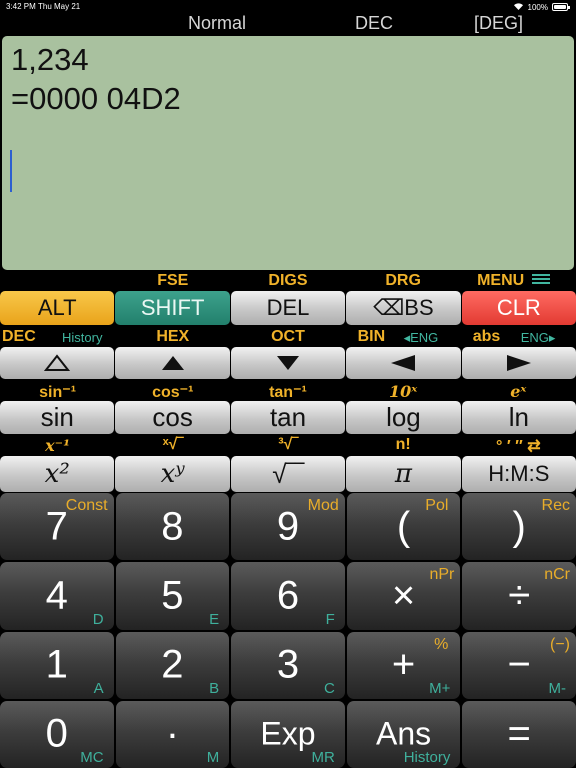 Image resolution: width=576 pixels, height=768 pixels. What do you see at coordinates (288, 527) in the screenshot?
I see `key-9: 9 Mod` at bounding box center [288, 527].